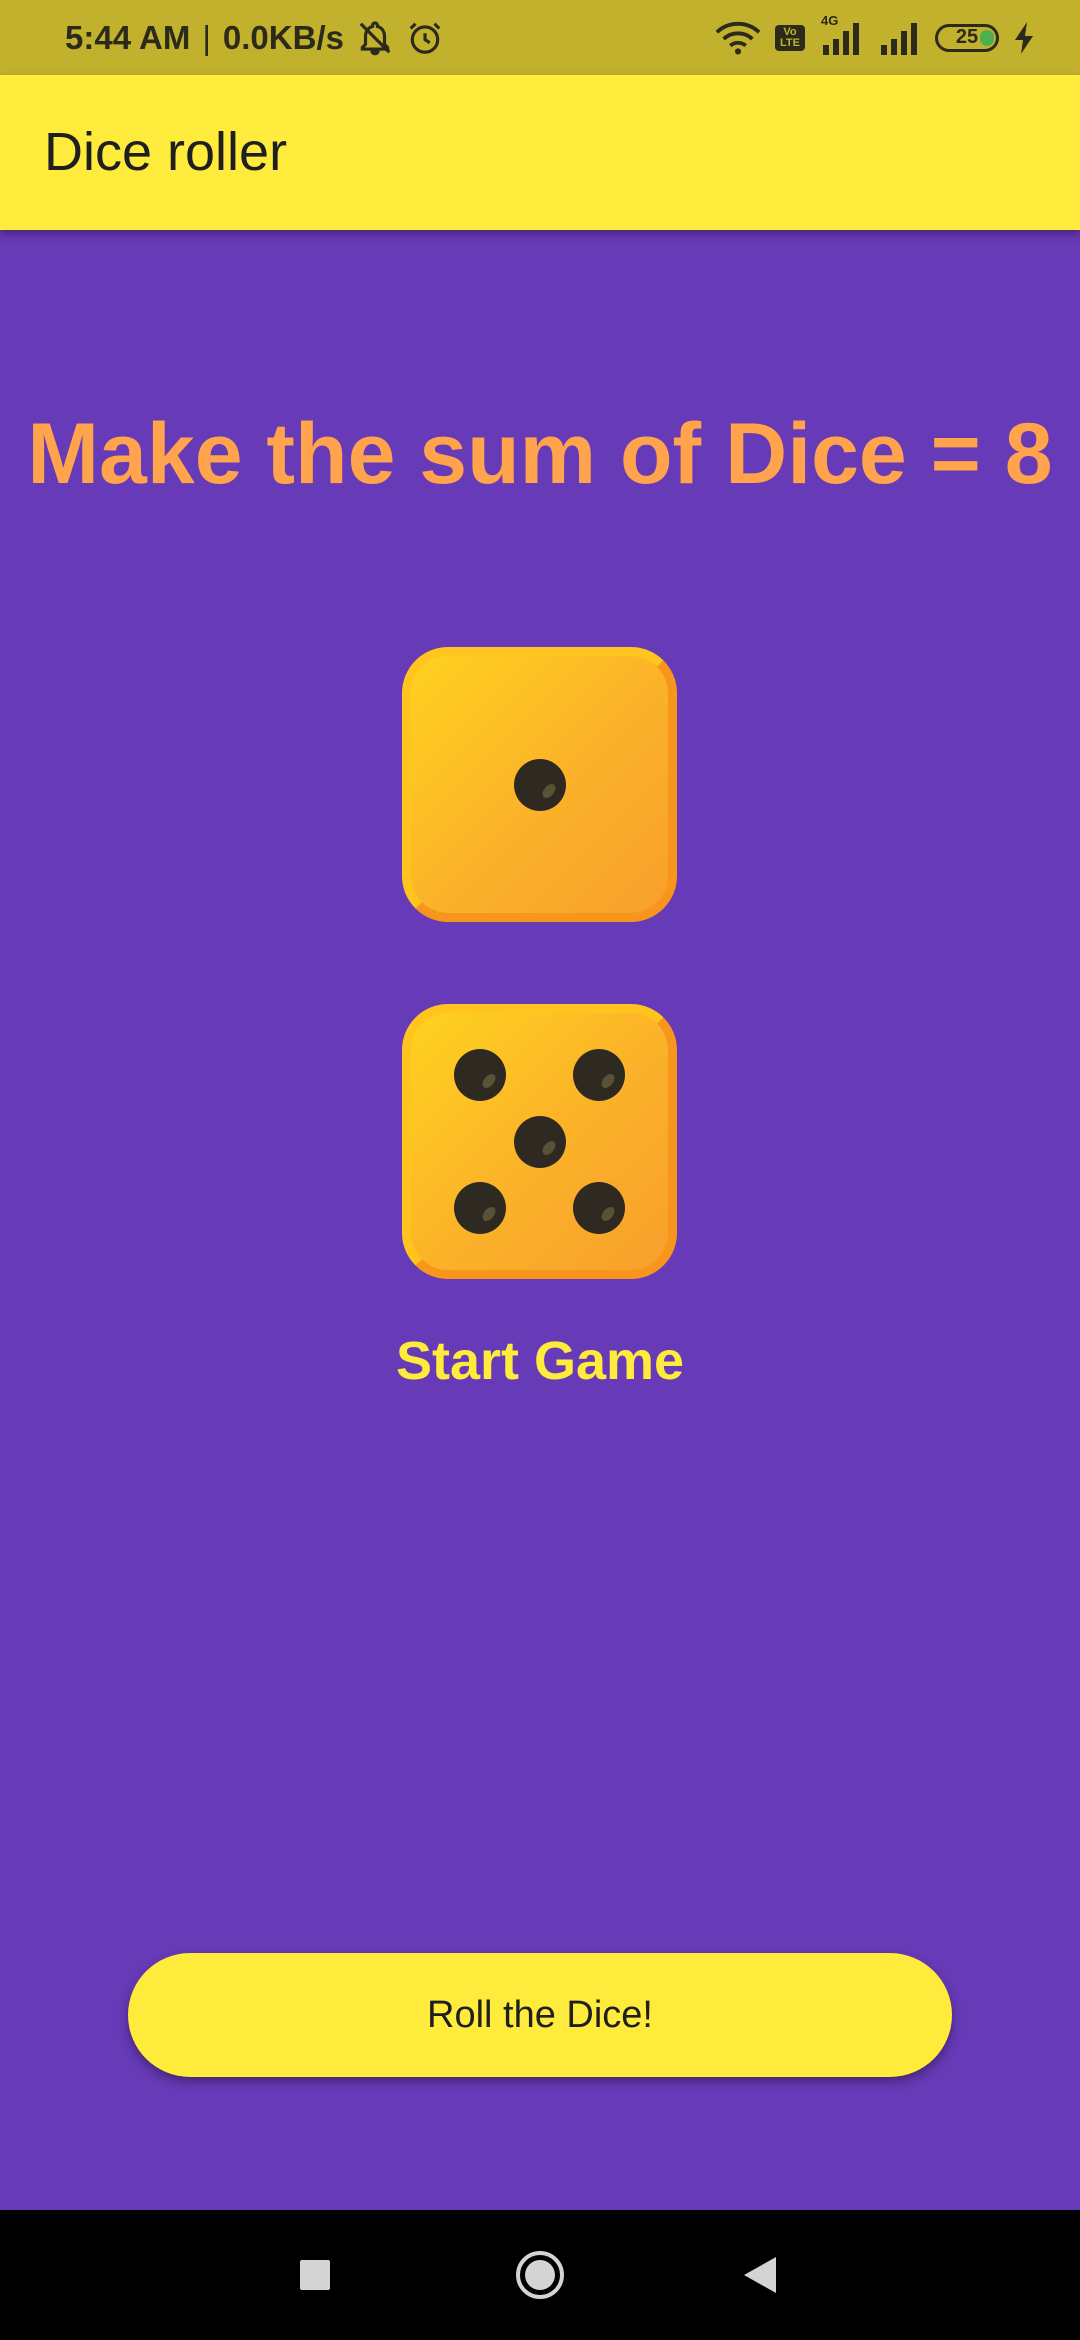 The width and height of the screenshot is (1080, 2340). I want to click on game-status-text: Start Game, so click(540, 1361).